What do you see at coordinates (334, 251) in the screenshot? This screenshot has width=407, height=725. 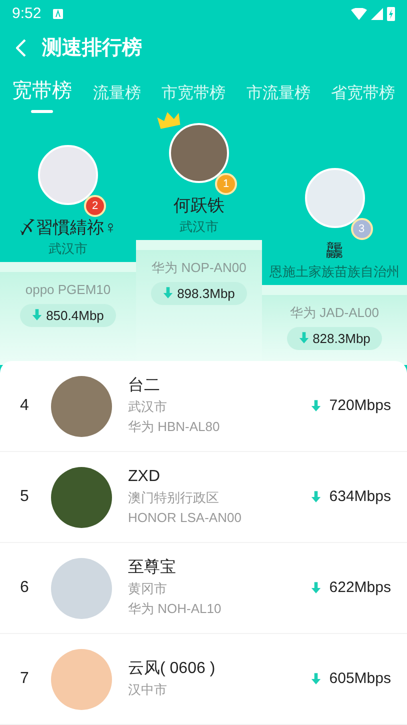 I see `user-name: 龘` at bounding box center [334, 251].